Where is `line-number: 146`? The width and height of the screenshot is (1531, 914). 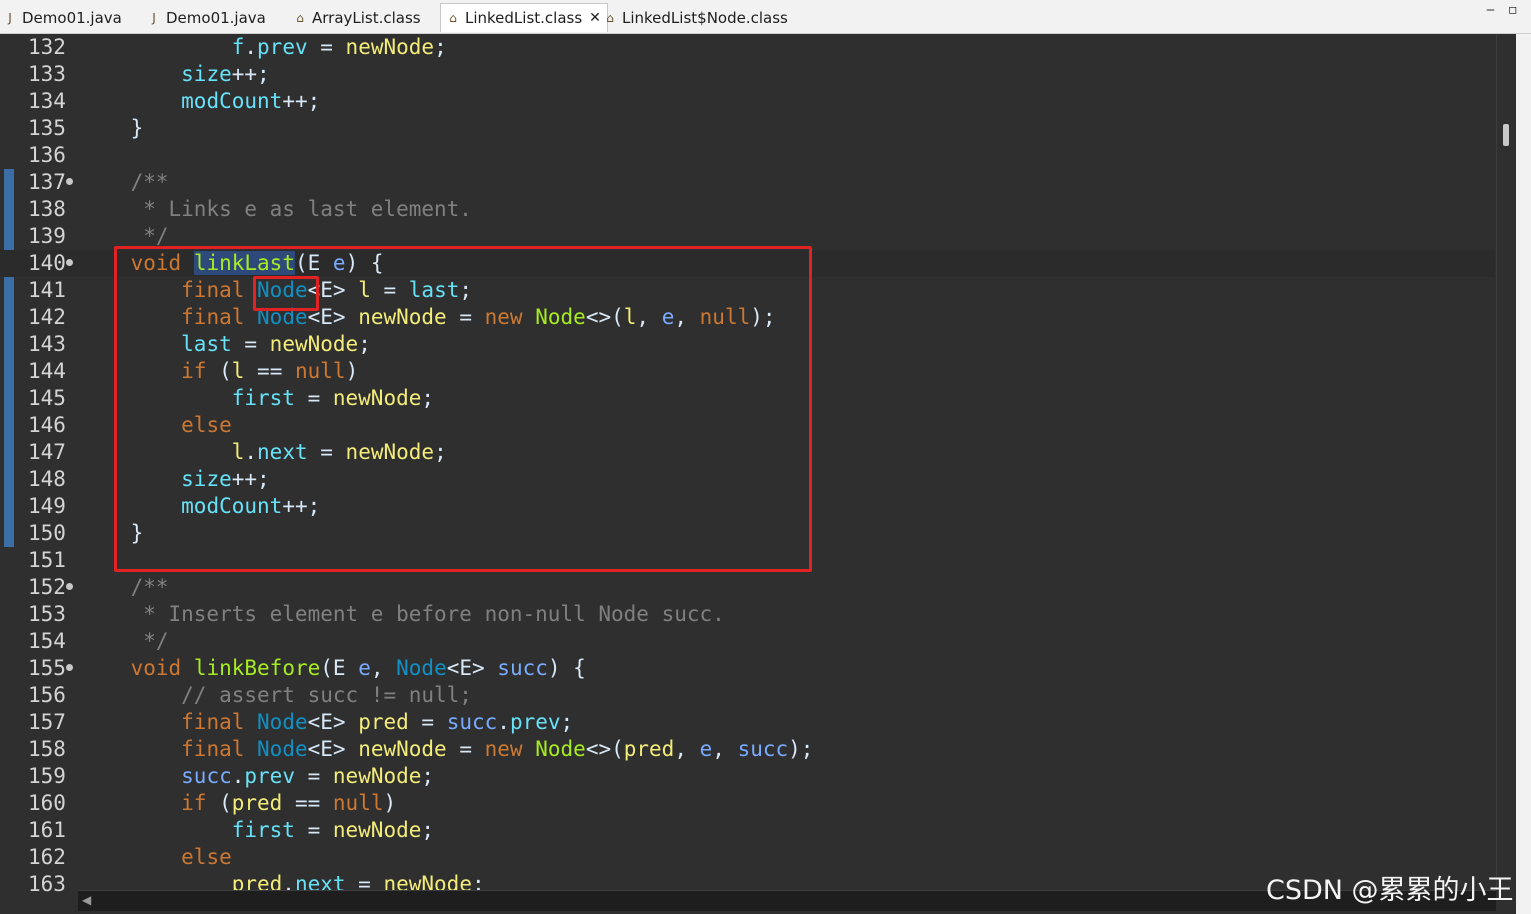
line-number: 146 is located at coordinates (47, 425).